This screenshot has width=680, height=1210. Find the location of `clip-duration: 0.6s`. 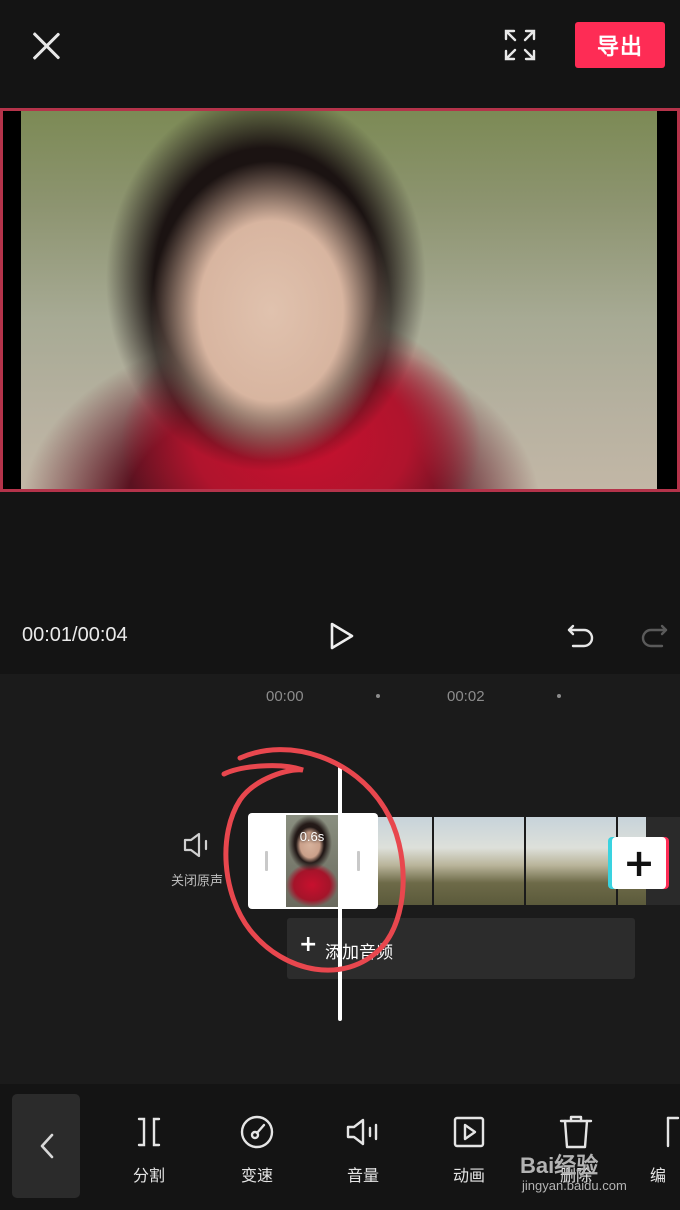

clip-duration: 0.6s is located at coordinates (312, 836).